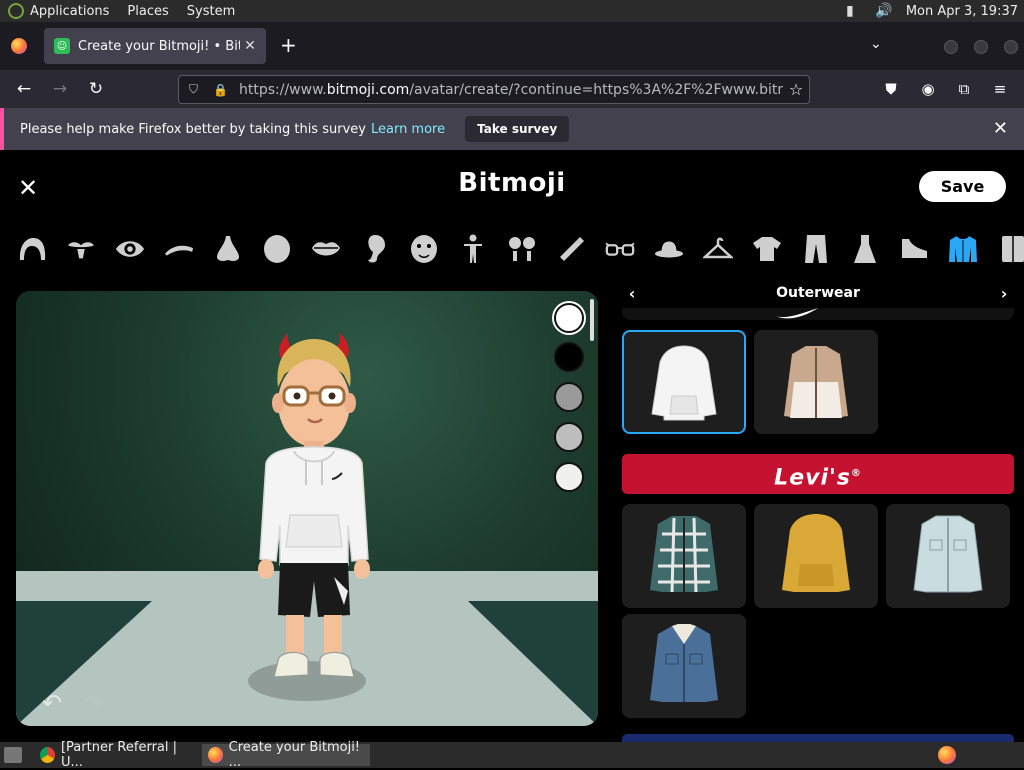 The width and height of the screenshot is (1024, 770). What do you see at coordinates (1011, 47) in the screenshot?
I see `window-close-icon` at bounding box center [1011, 47].